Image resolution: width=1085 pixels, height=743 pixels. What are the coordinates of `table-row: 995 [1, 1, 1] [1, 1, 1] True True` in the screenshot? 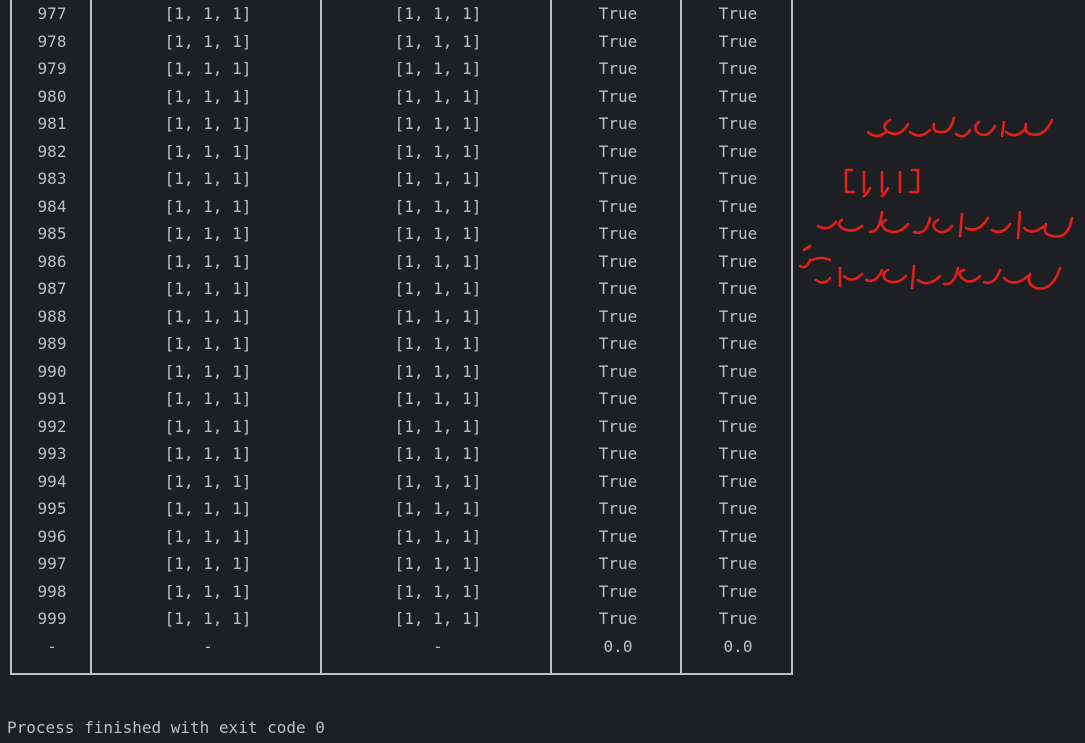 It's located at (401, 509).